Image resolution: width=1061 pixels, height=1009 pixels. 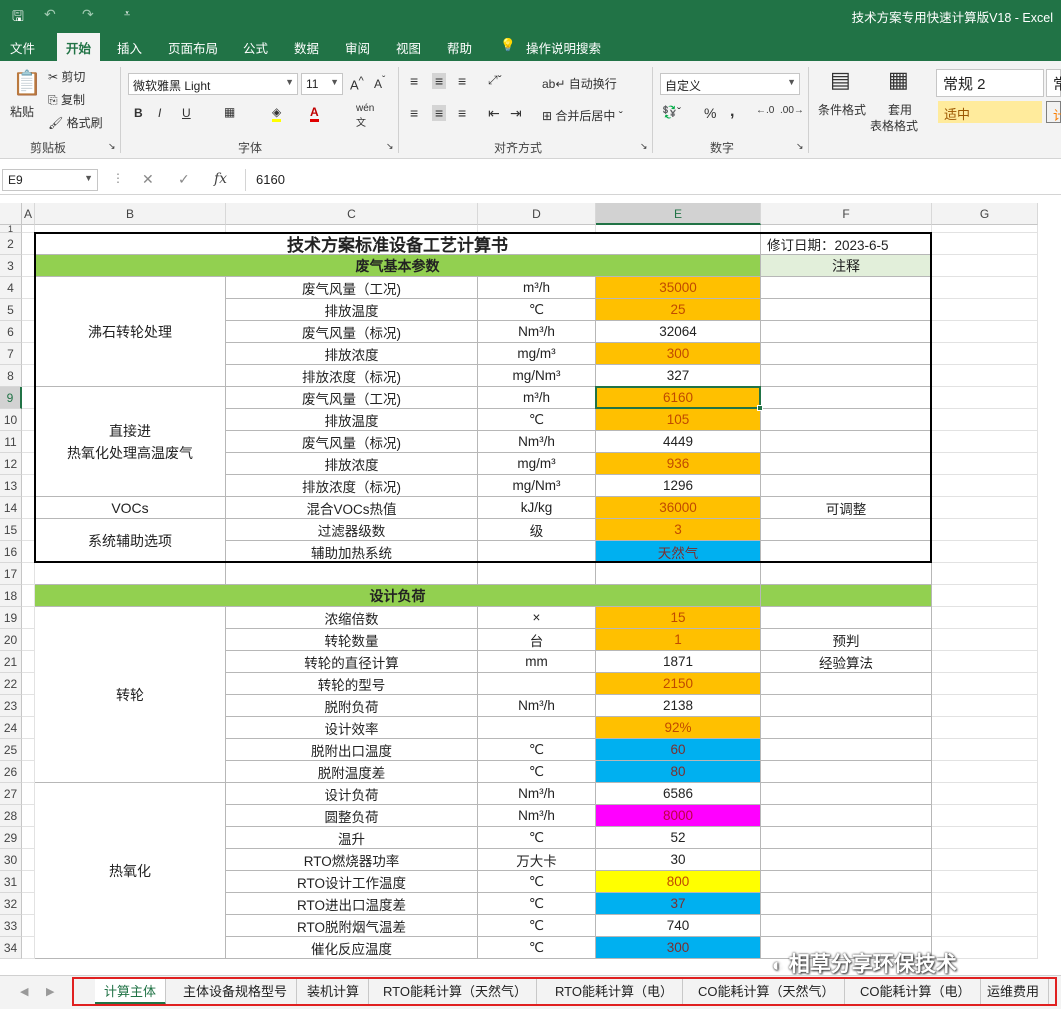 I want to click on align-left-icon: ≡, so click(x=414, y=113).